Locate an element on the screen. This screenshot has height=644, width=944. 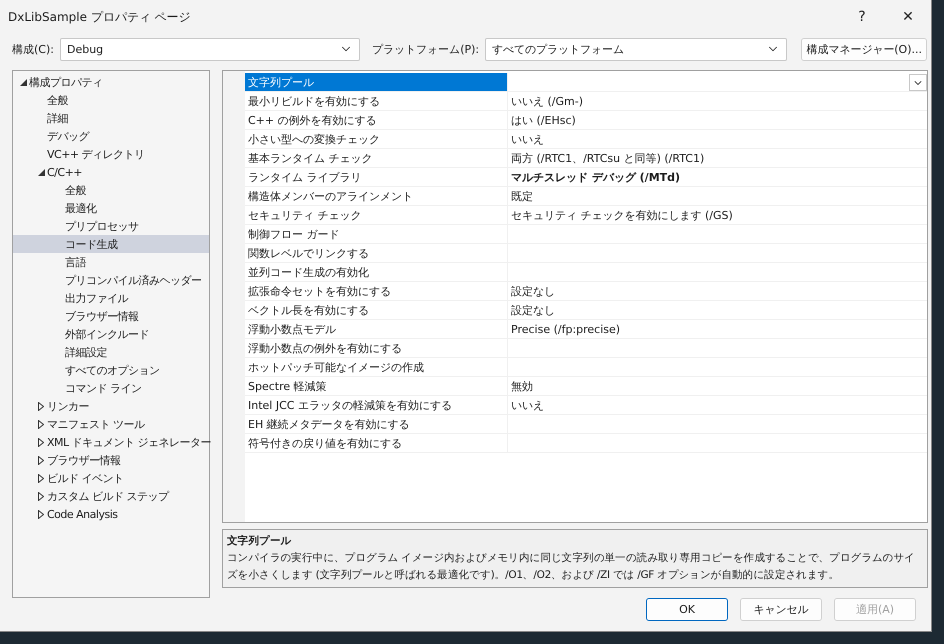
close-button: ✕ is located at coordinates (908, 17).